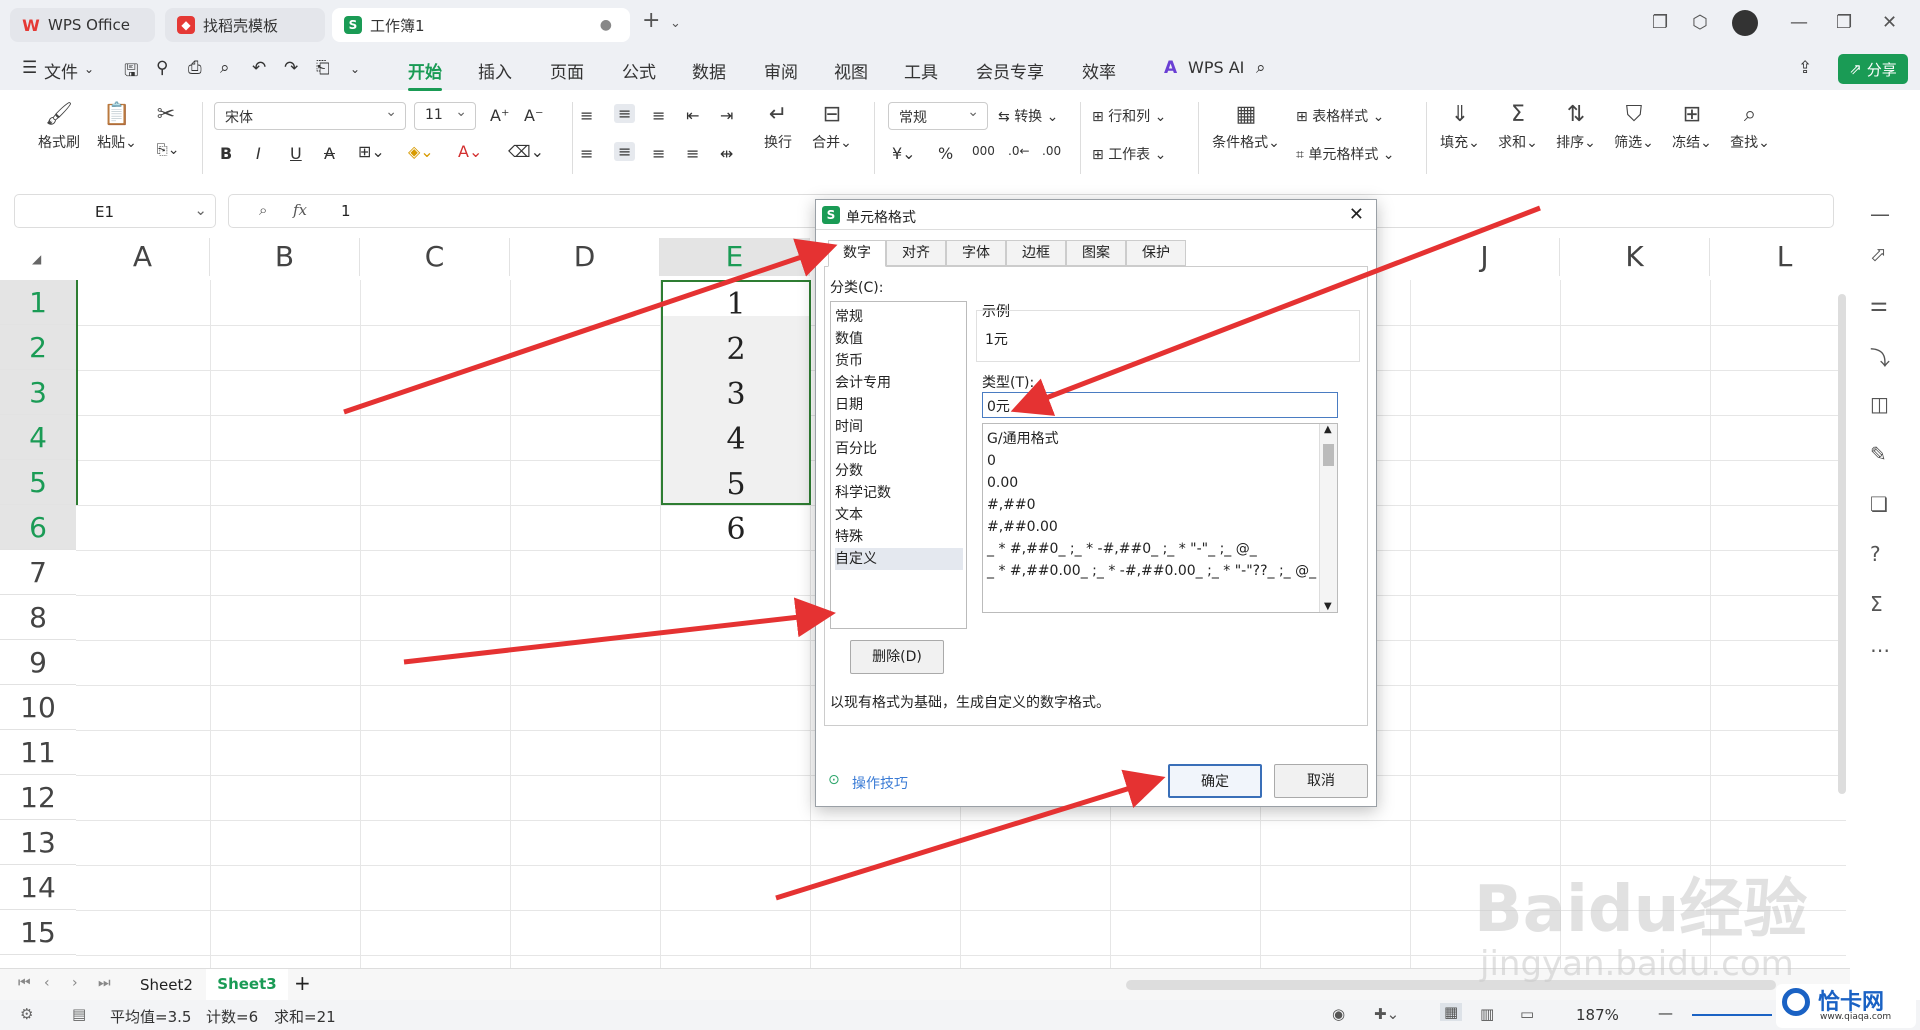  Describe the element at coordinates (296, 153) in the screenshot. I see `underline-icon: U` at that location.